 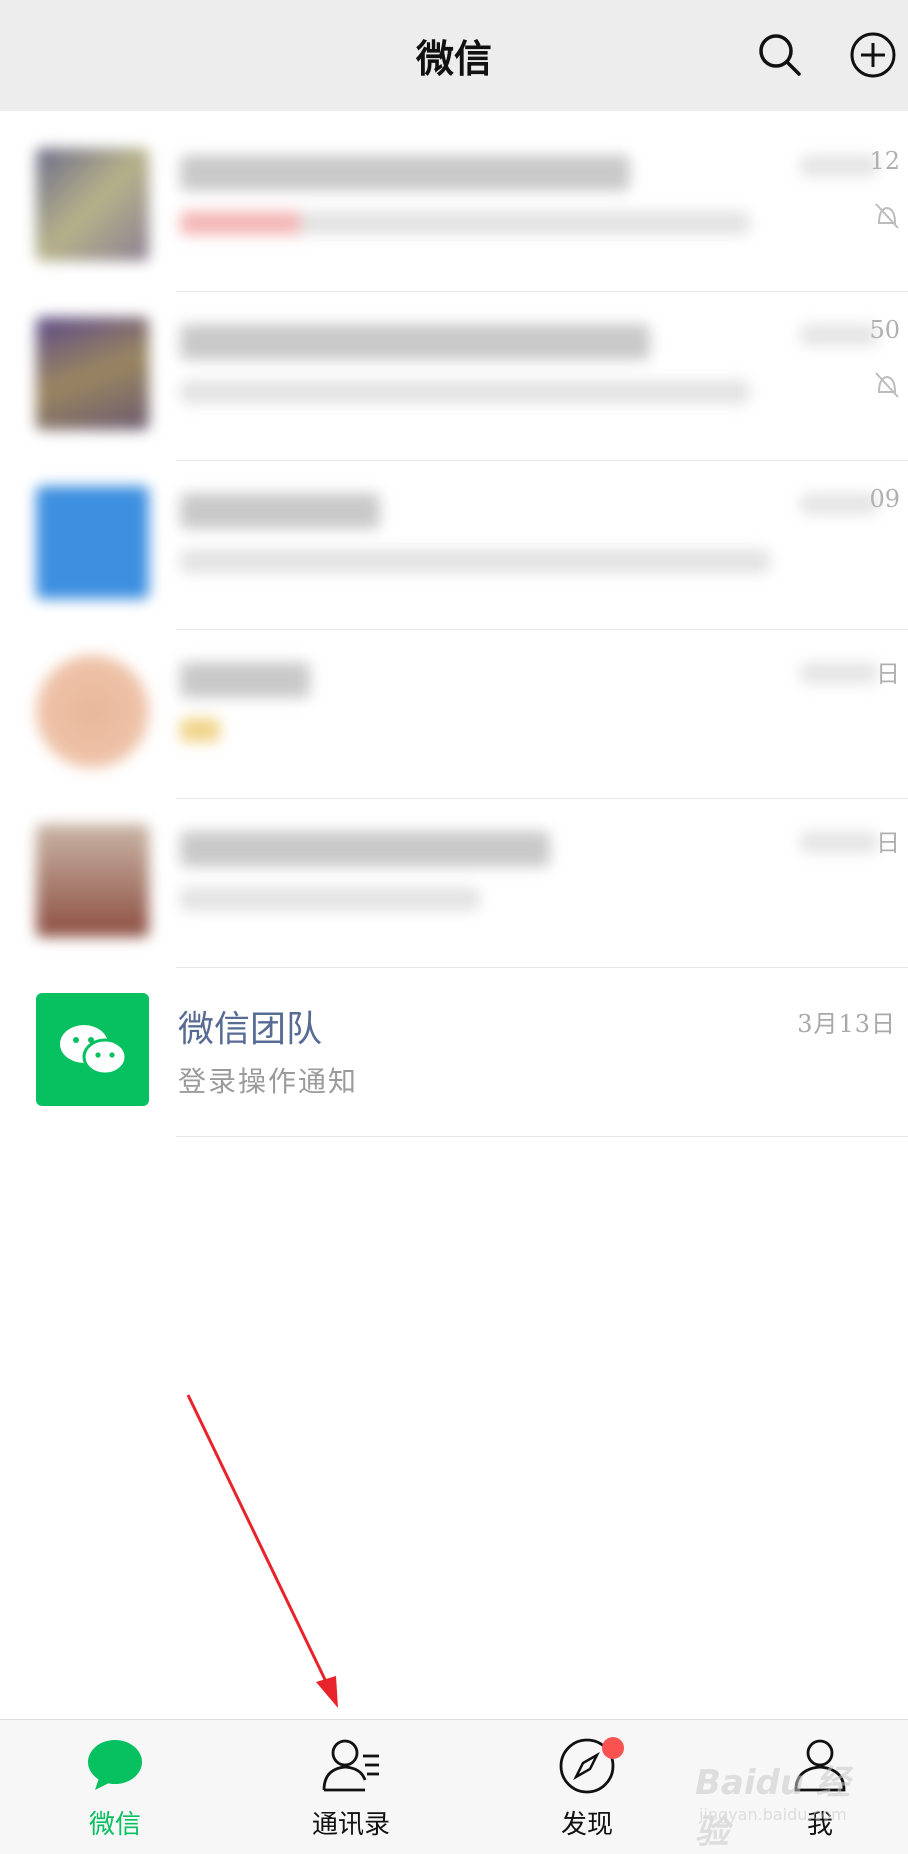 What do you see at coordinates (268, 1081) in the screenshot?
I see `chat-preview: 登录操作通知` at bounding box center [268, 1081].